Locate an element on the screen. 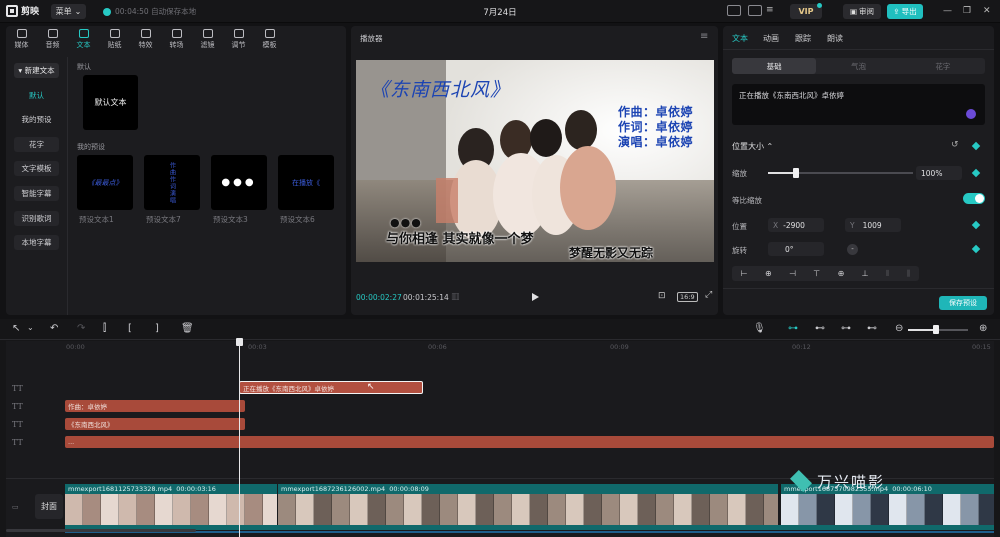 The width and height of the screenshot is (1000, 537). delete-icon: 🗑 is located at coordinates (187, 328).